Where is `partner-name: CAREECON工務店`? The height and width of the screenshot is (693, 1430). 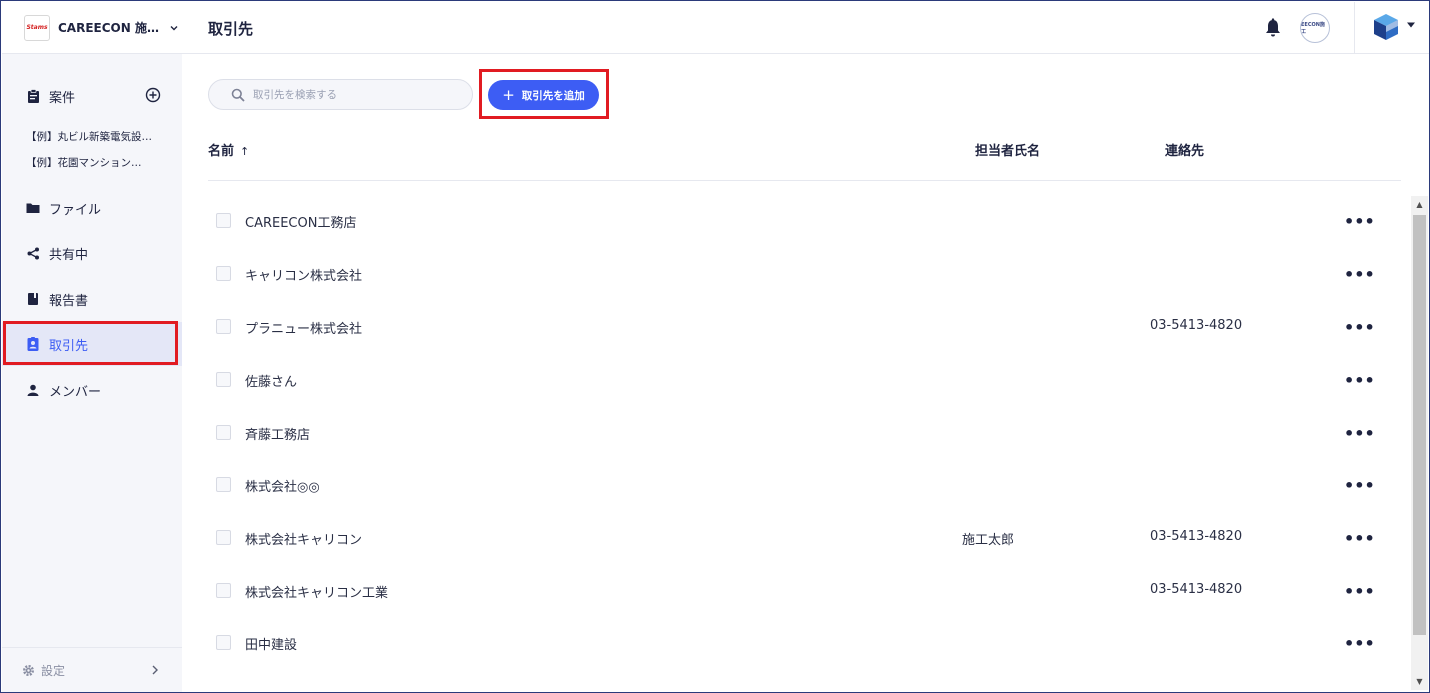 partner-name: CAREECON工務店 is located at coordinates (301, 223).